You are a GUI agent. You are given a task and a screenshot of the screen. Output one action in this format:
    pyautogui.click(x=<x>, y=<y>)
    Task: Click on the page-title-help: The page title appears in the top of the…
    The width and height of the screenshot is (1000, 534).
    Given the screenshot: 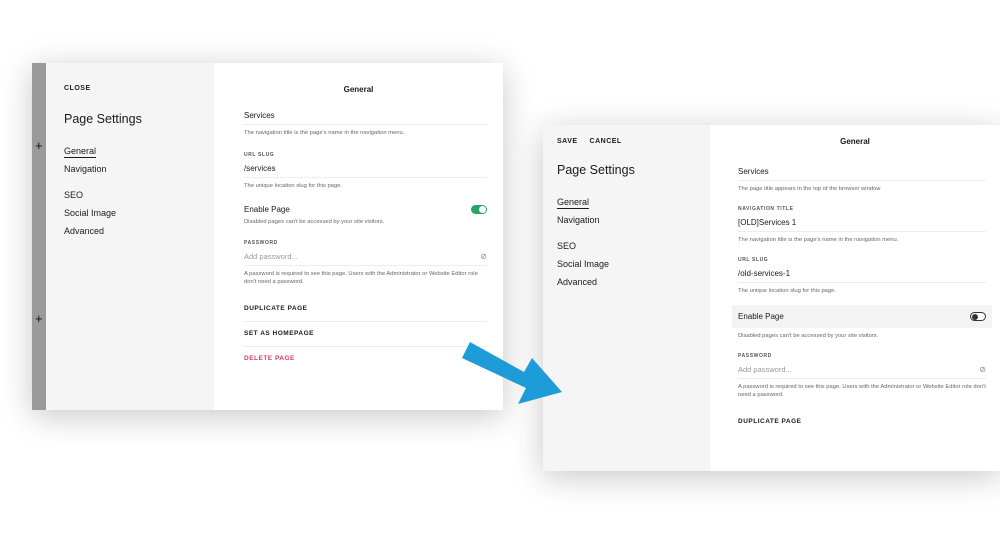 What is the action you would take?
    pyautogui.click(x=809, y=189)
    